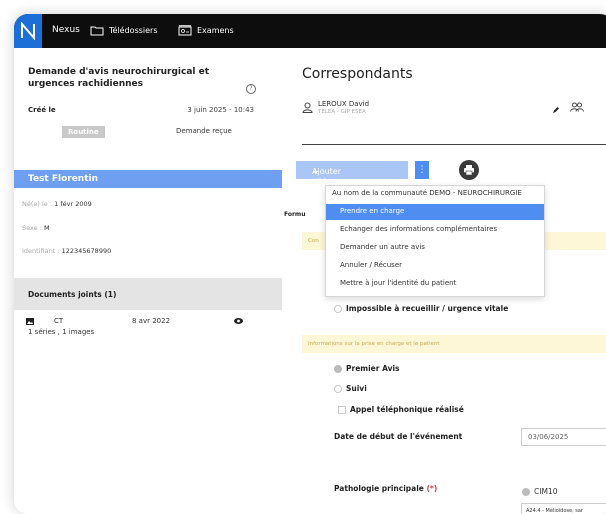  Describe the element at coordinates (435, 266) in the screenshot. I see `menu-item-cancel: Annuler / Récuser` at that location.